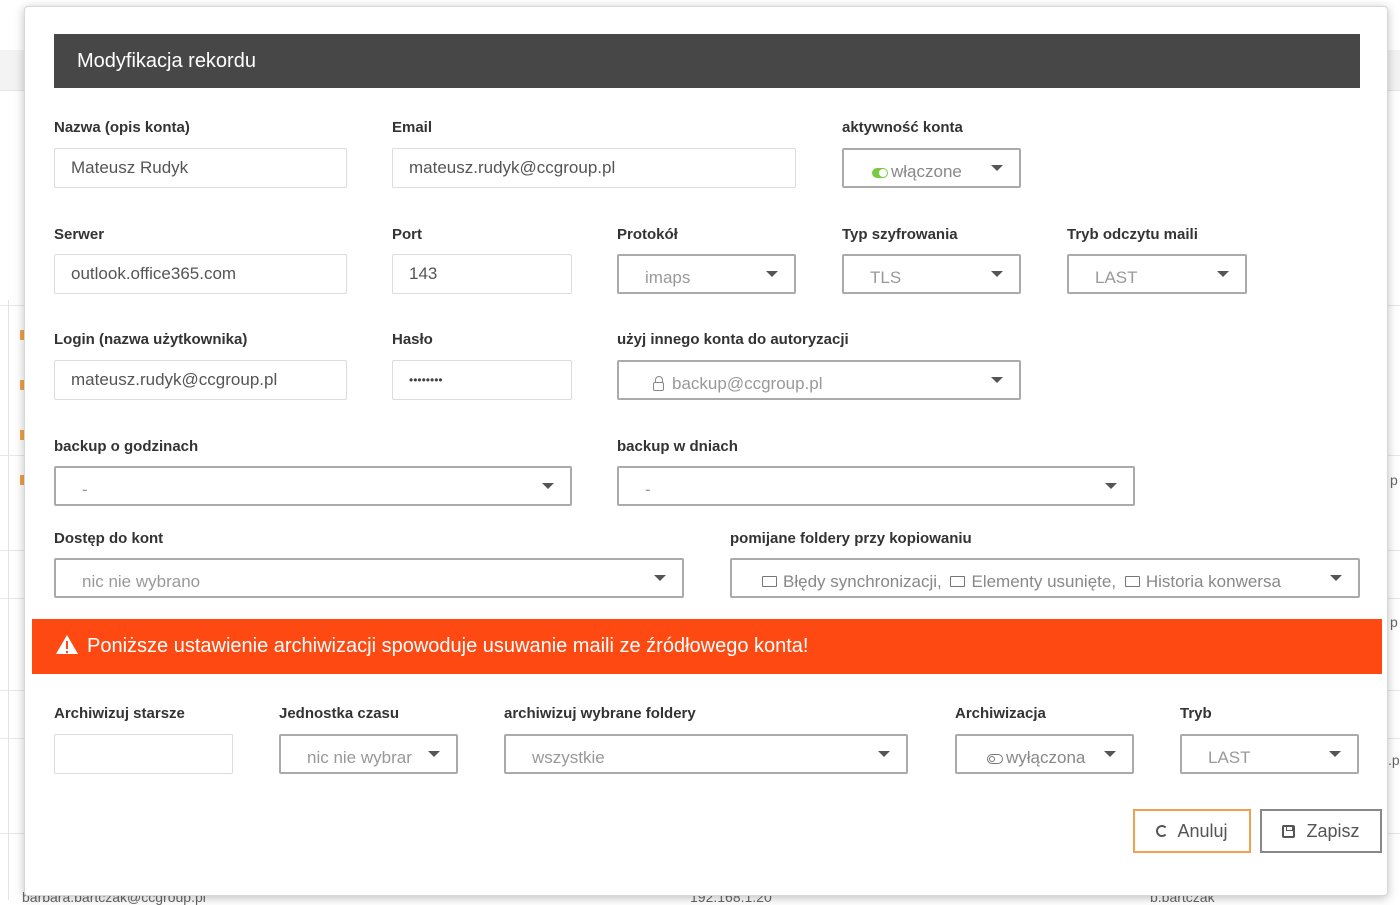  What do you see at coordinates (1044, 581) in the screenshot?
I see `skipped-folder-item: Elementy usunięte,` at bounding box center [1044, 581].